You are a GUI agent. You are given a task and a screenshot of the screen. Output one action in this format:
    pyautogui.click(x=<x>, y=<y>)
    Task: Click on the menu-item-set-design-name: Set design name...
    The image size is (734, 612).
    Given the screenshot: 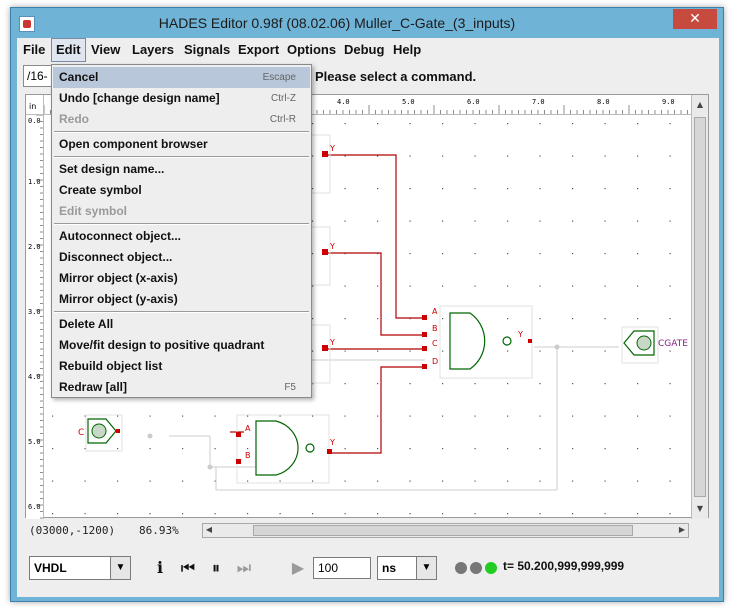 What is the action you would take?
    pyautogui.click(x=181, y=169)
    